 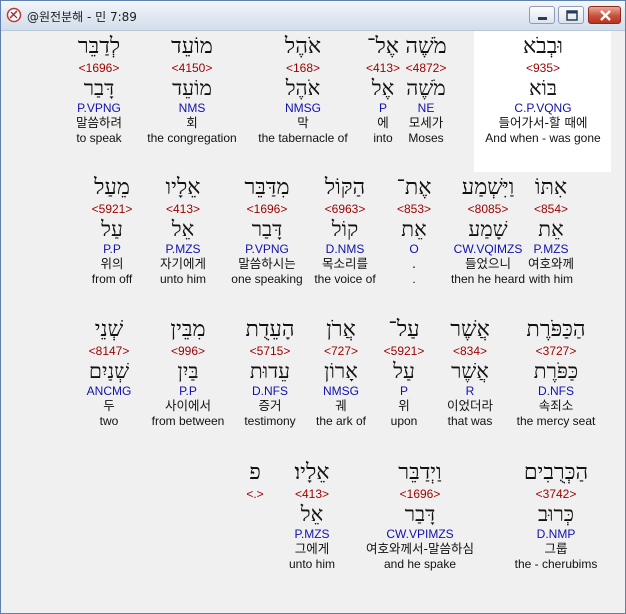 I want to click on word-gram: P.P, so click(x=112, y=249).